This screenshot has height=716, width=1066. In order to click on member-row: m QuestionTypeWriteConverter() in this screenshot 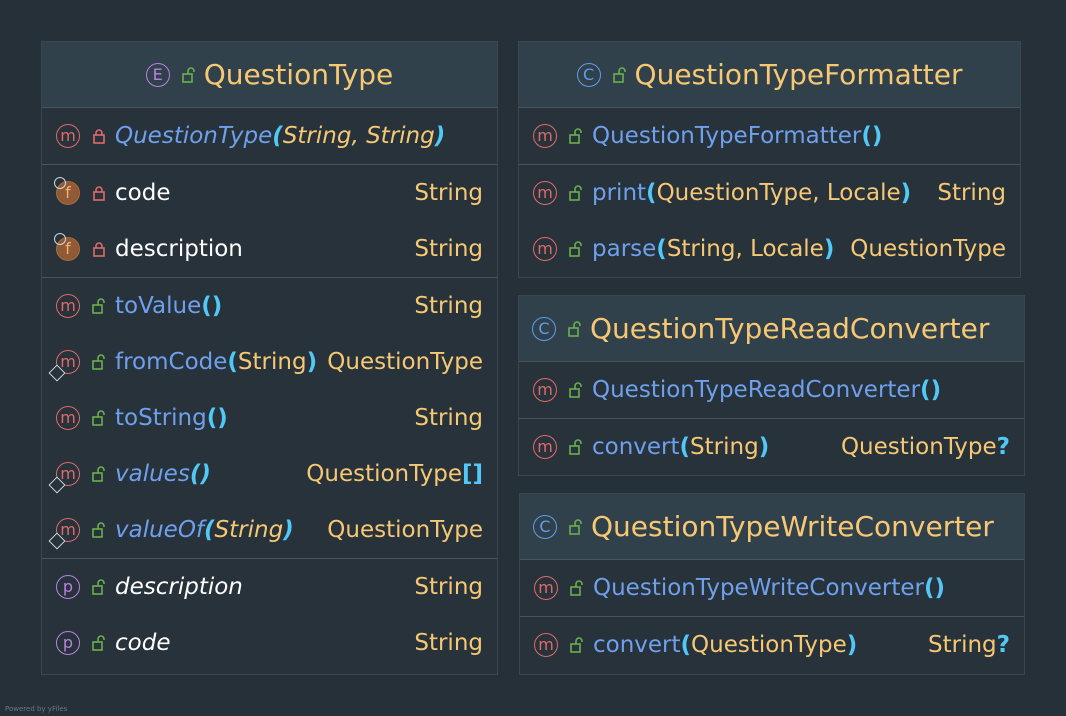, I will do `click(772, 588)`.